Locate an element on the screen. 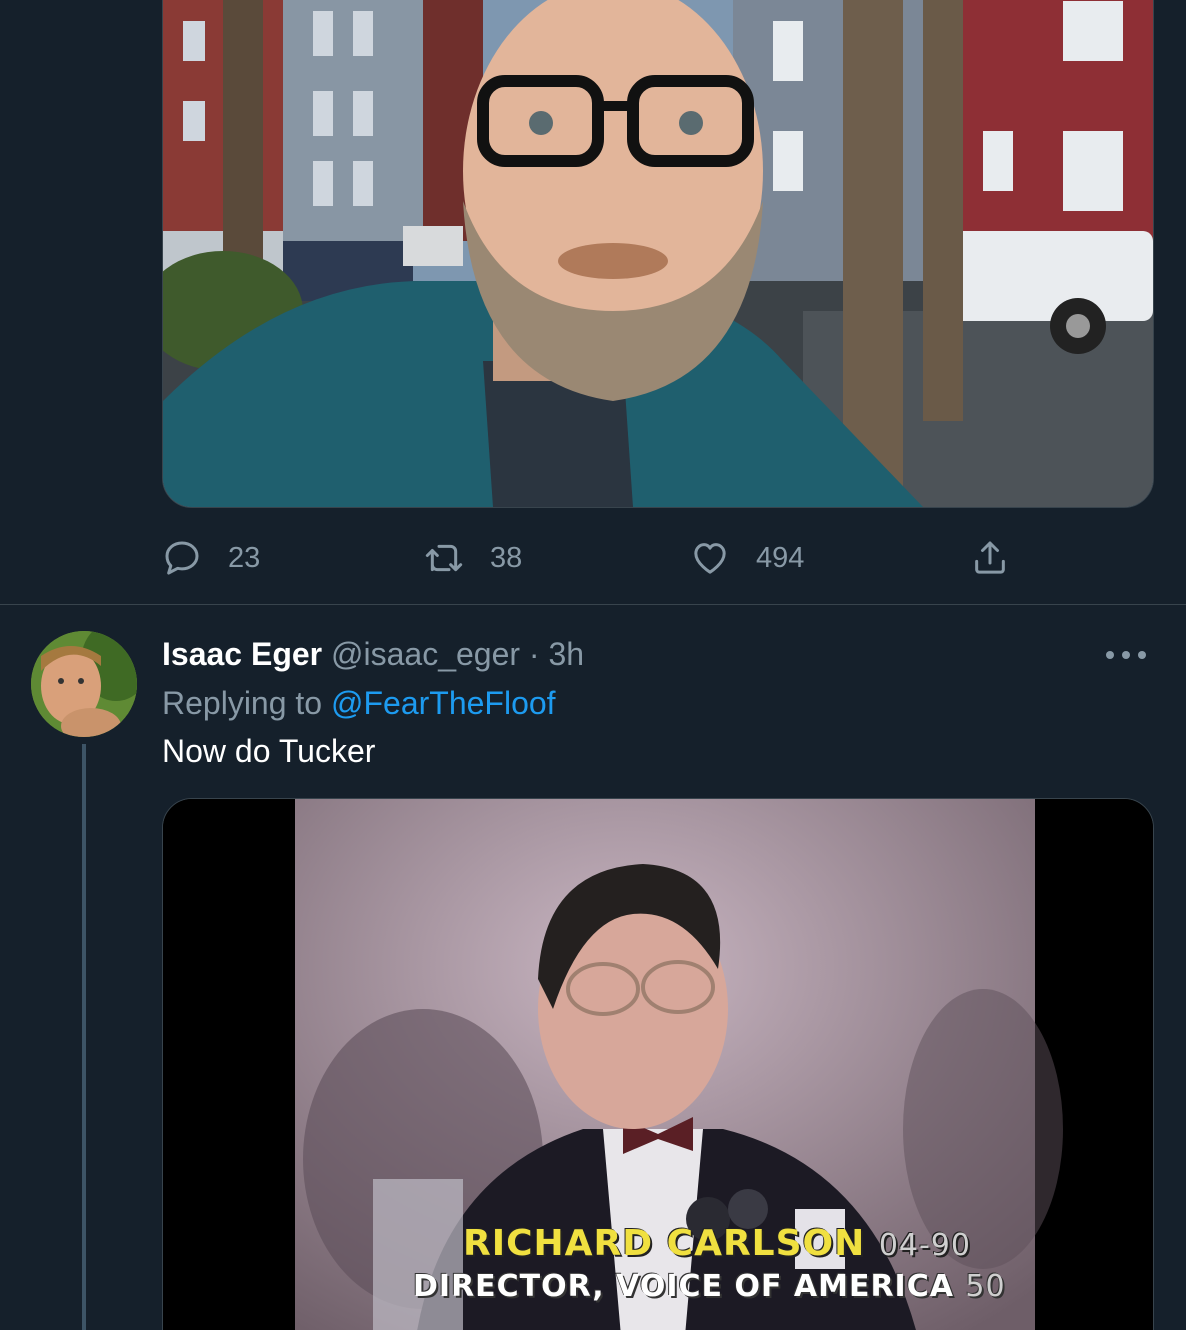 This screenshot has height=1330, width=1186. share-button is located at coordinates (990, 558).